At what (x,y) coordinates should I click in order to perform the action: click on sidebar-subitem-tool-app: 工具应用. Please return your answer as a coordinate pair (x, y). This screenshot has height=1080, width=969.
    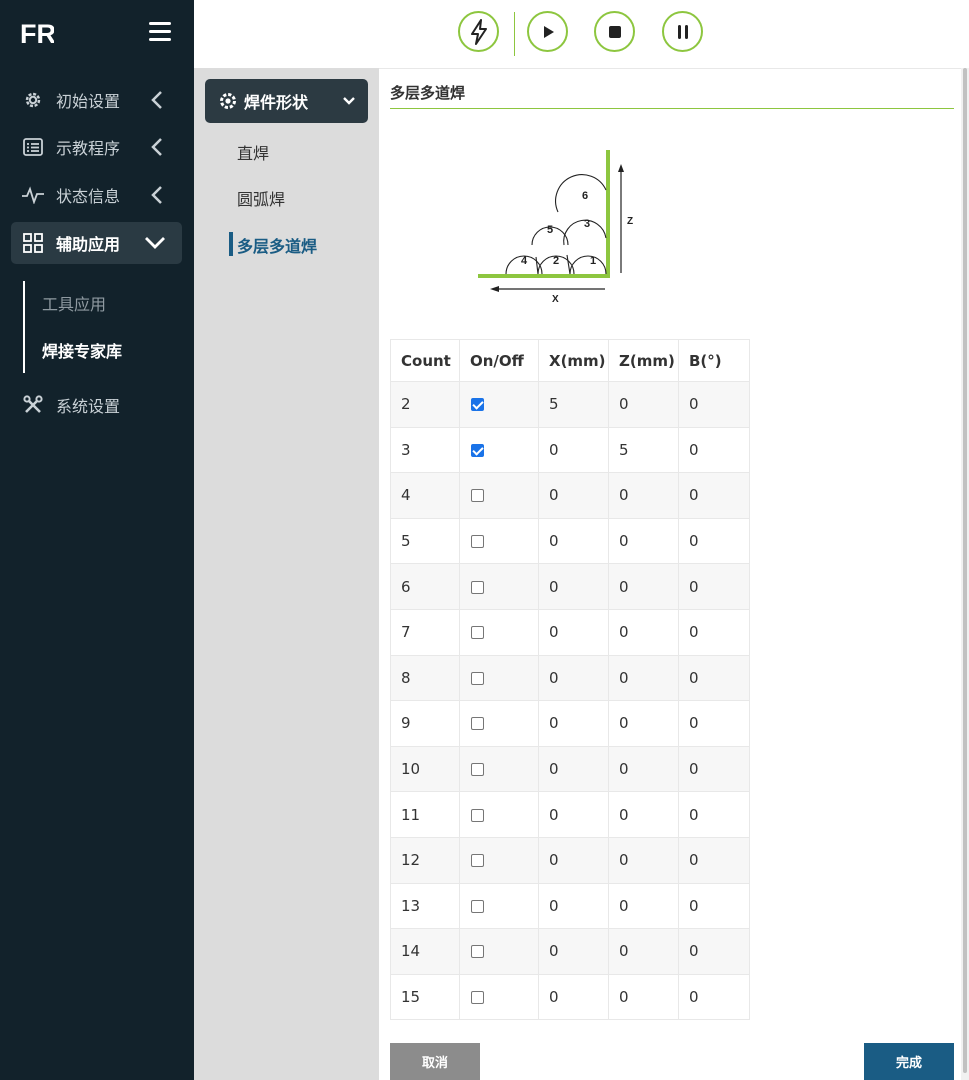
    Looking at the image, I should click on (74, 303).